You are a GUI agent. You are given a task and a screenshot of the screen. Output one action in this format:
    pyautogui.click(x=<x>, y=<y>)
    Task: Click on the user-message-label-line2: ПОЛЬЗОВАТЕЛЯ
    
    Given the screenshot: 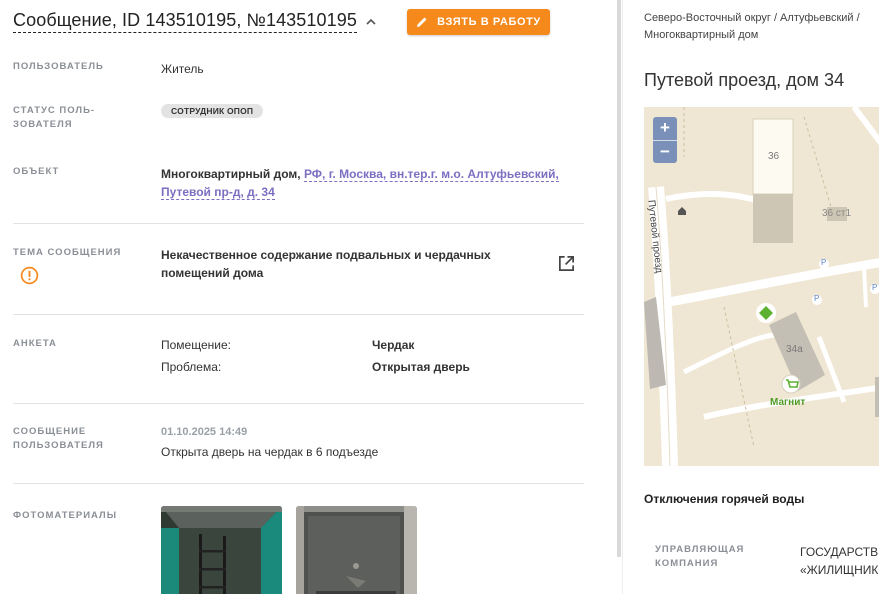 What is the action you would take?
    pyautogui.click(x=58, y=445)
    